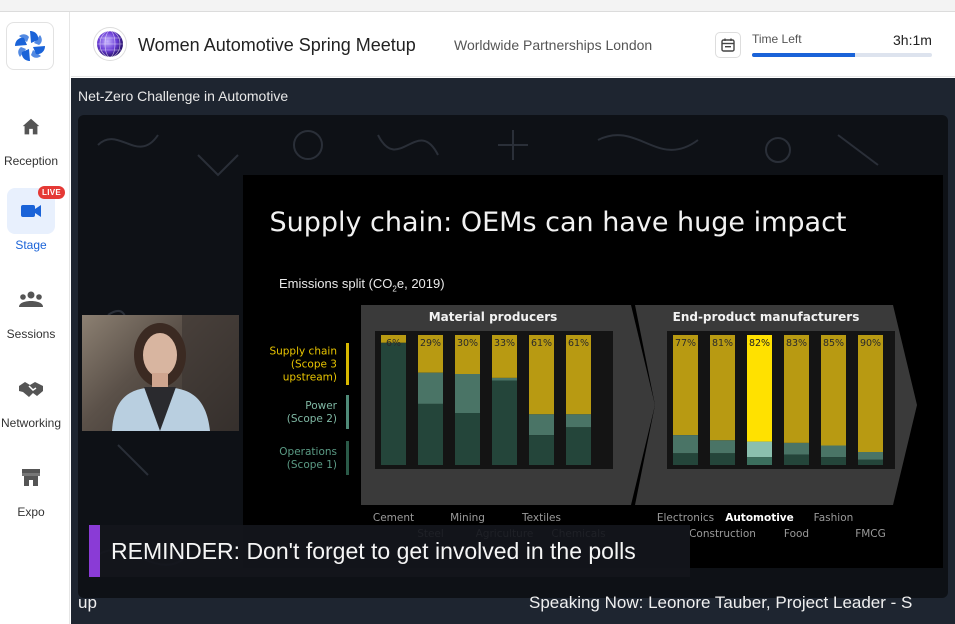 This screenshot has width=955, height=624. I want to click on category-label: Electronics, so click(685, 518).